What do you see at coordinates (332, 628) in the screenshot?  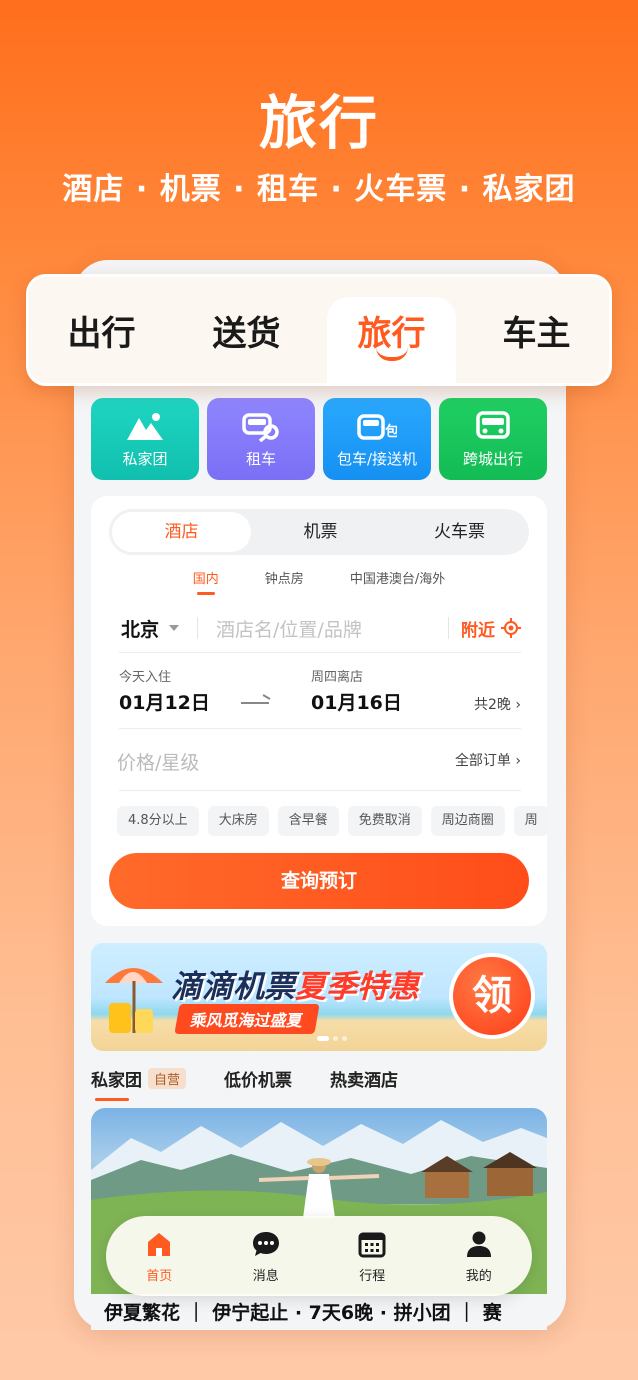 I see `hotel-search-input: 酒店名/位置/品牌` at bounding box center [332, 628].